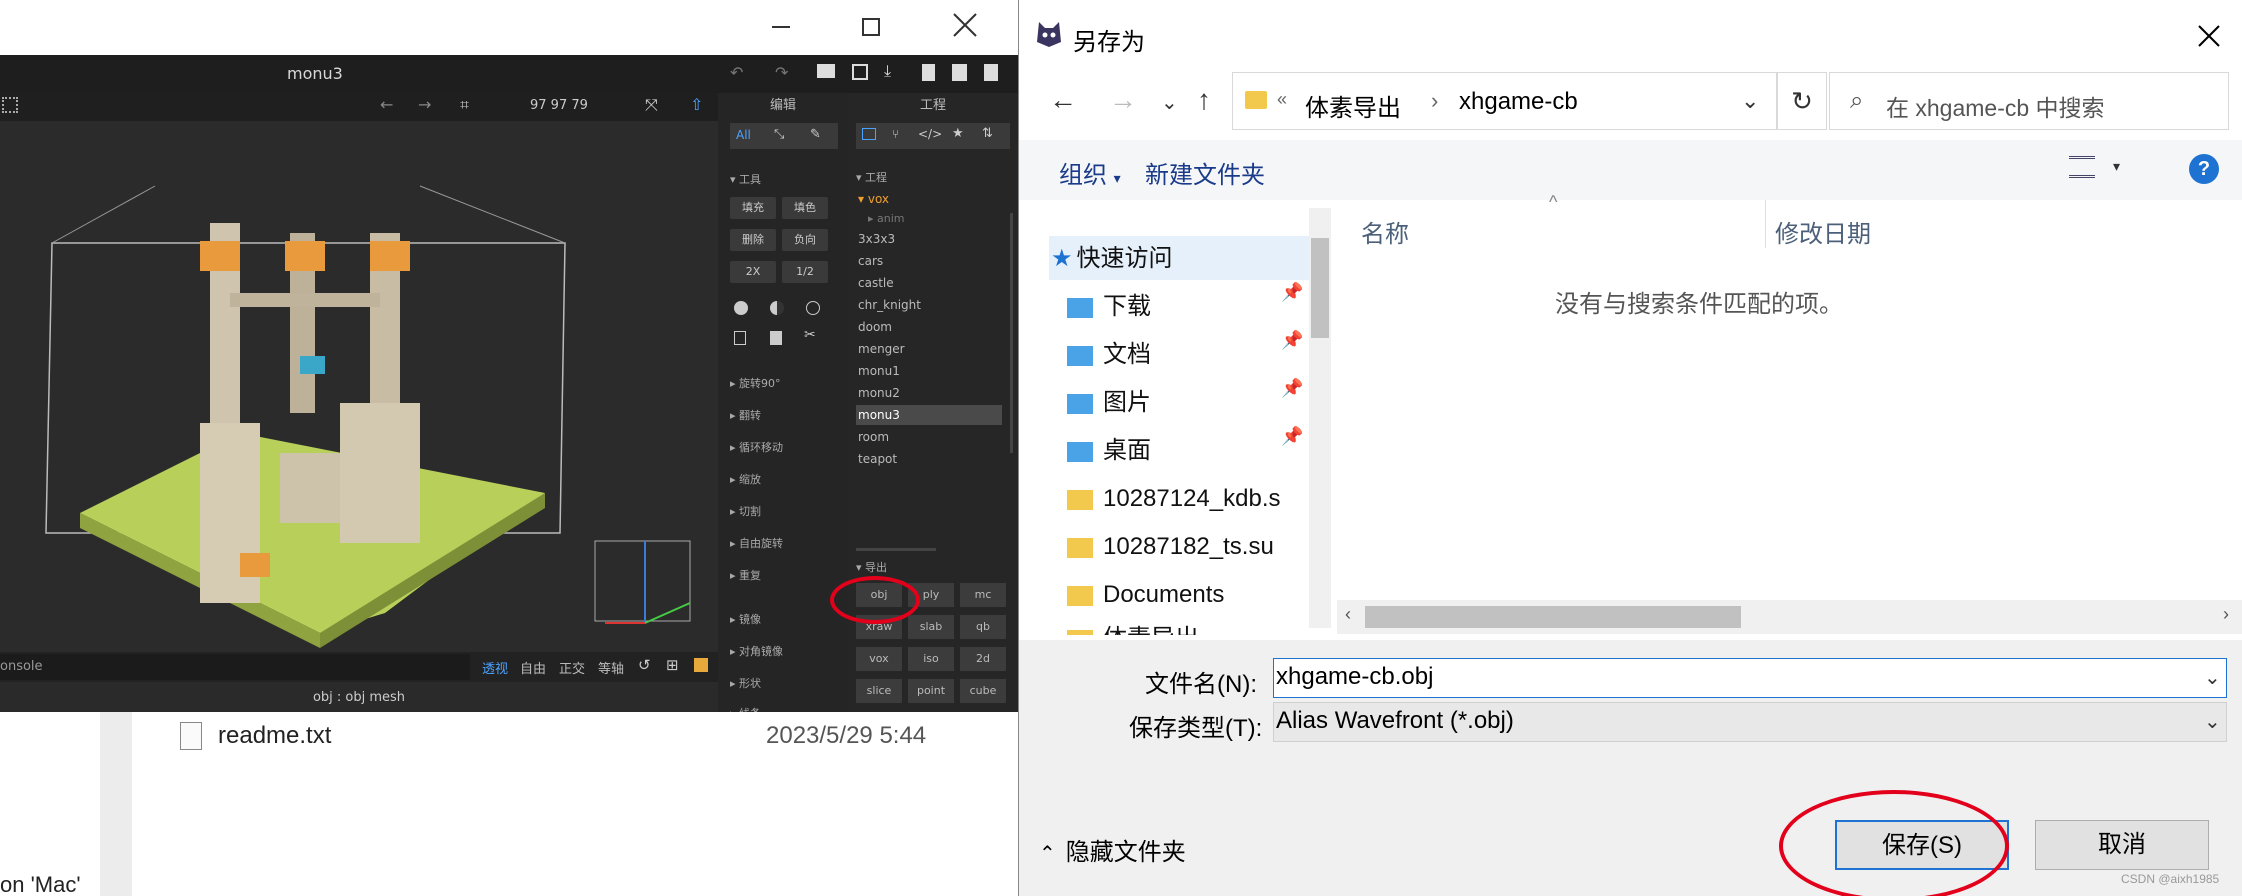  What do you see at coordinates (736, 72) in the screenshot?
I see `undo-icon: ↶` at bounding box center [736, 72].